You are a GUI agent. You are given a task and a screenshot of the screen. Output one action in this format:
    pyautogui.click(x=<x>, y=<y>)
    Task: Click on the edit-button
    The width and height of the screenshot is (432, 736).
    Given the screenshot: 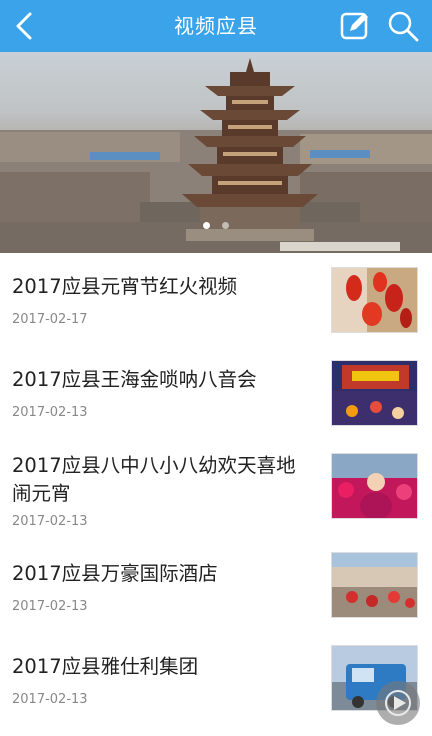 What is the action you would take?
    pyautogui.click(x=355, y=26)
    